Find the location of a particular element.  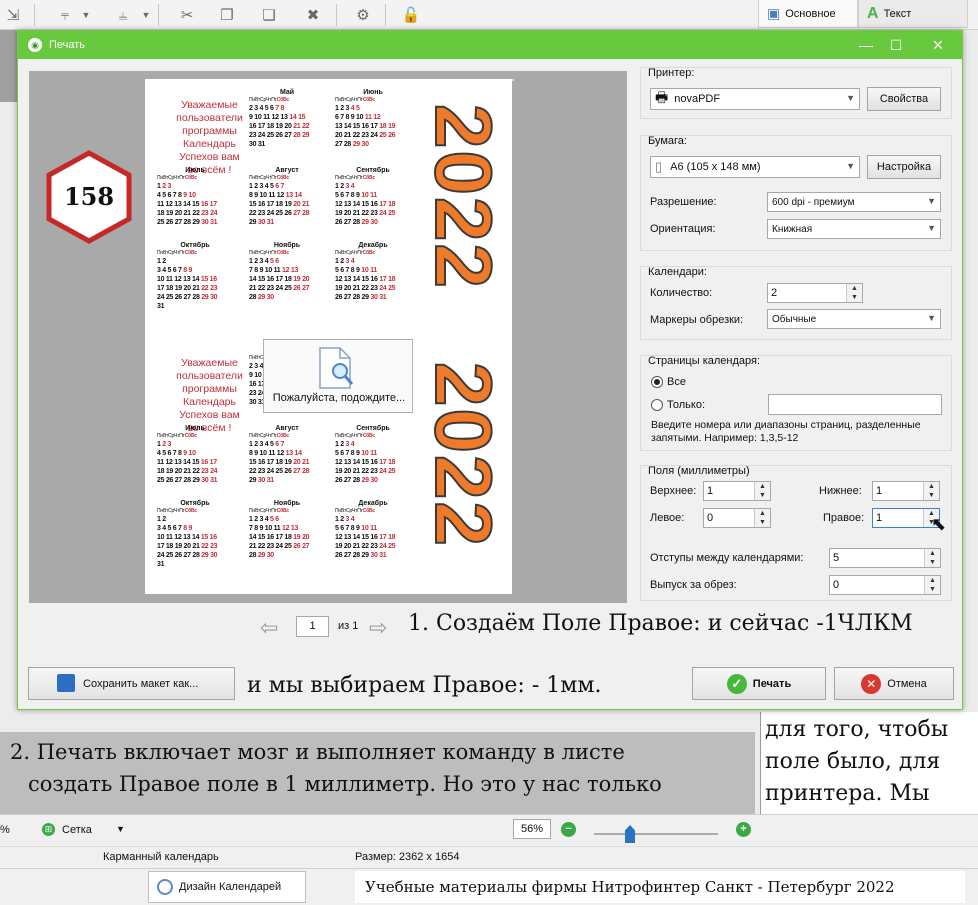

copy-icon: ❐ is located at coordinates (227, 15).